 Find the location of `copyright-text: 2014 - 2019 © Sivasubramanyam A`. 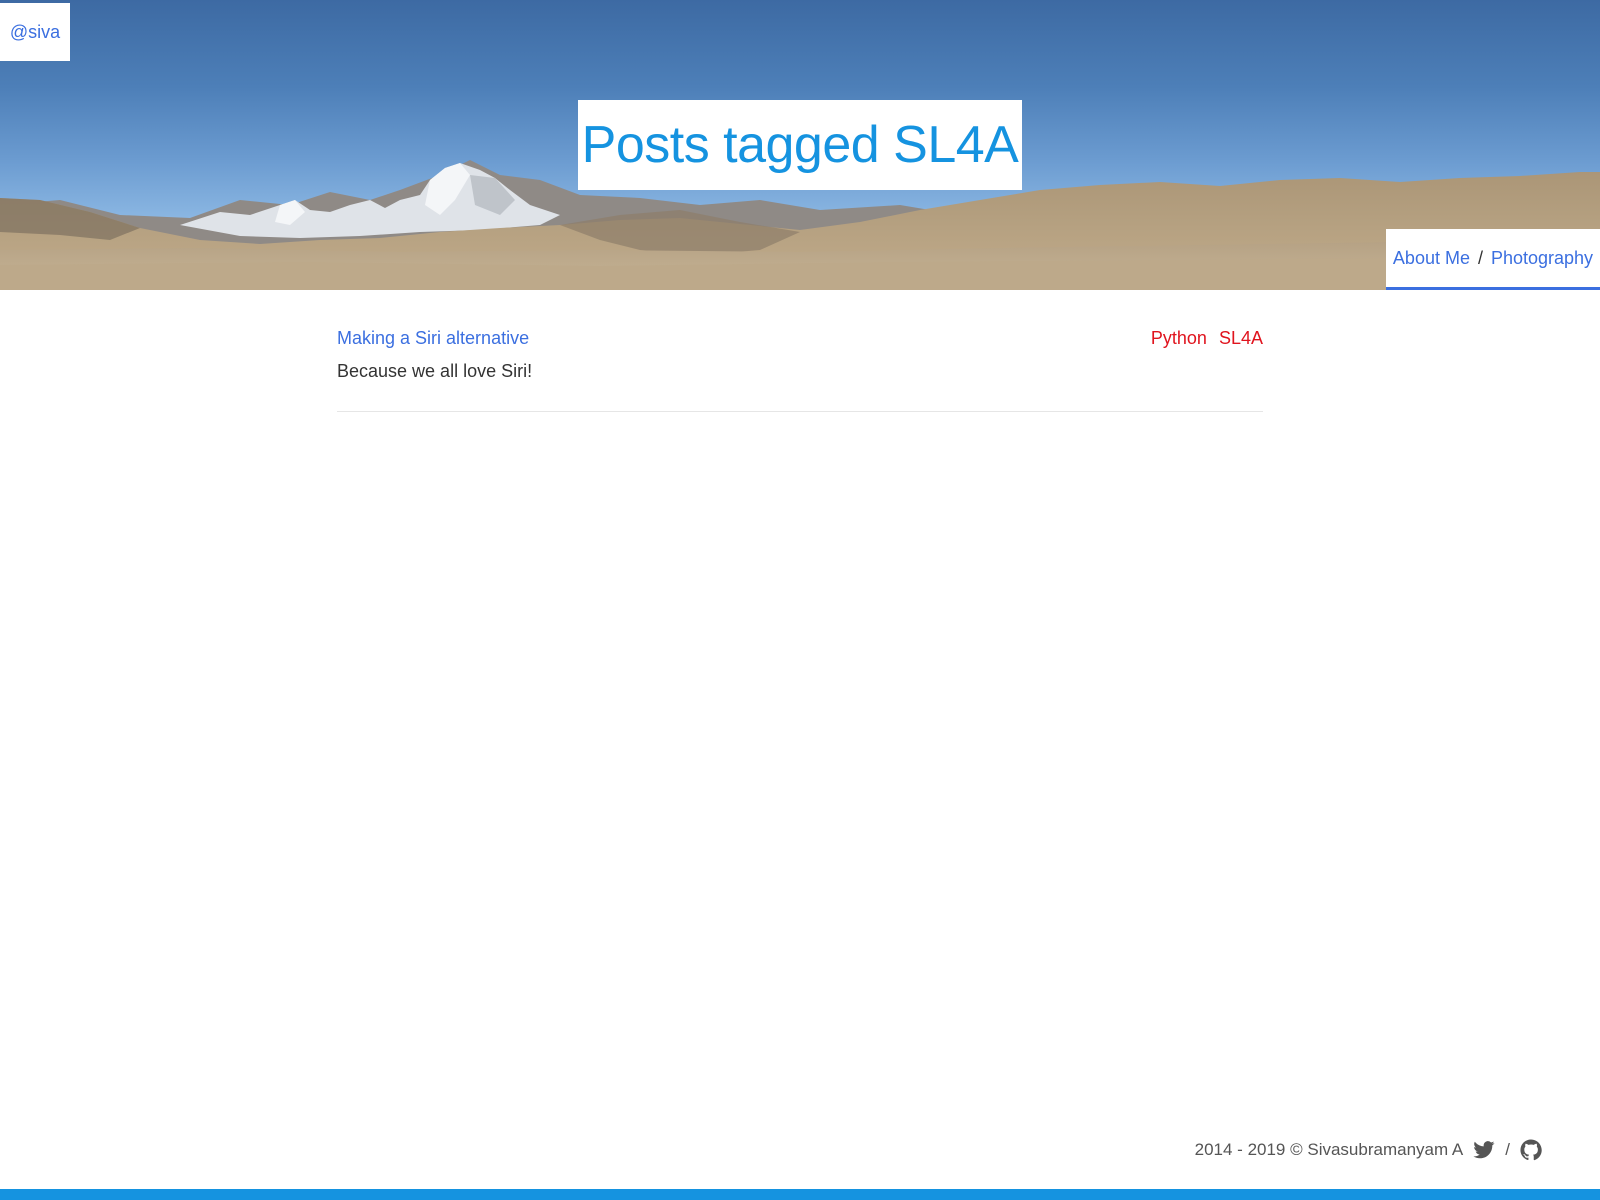

copyright-text: 2014 - 2019 © Sivasubramanyam A is located at coordinates (1329, 1149).